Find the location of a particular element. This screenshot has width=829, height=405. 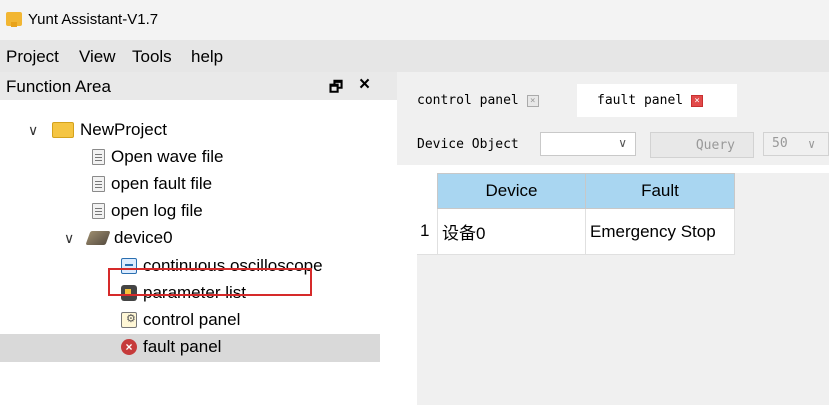

tree-label: open log file is located at coordinates (157, 210).